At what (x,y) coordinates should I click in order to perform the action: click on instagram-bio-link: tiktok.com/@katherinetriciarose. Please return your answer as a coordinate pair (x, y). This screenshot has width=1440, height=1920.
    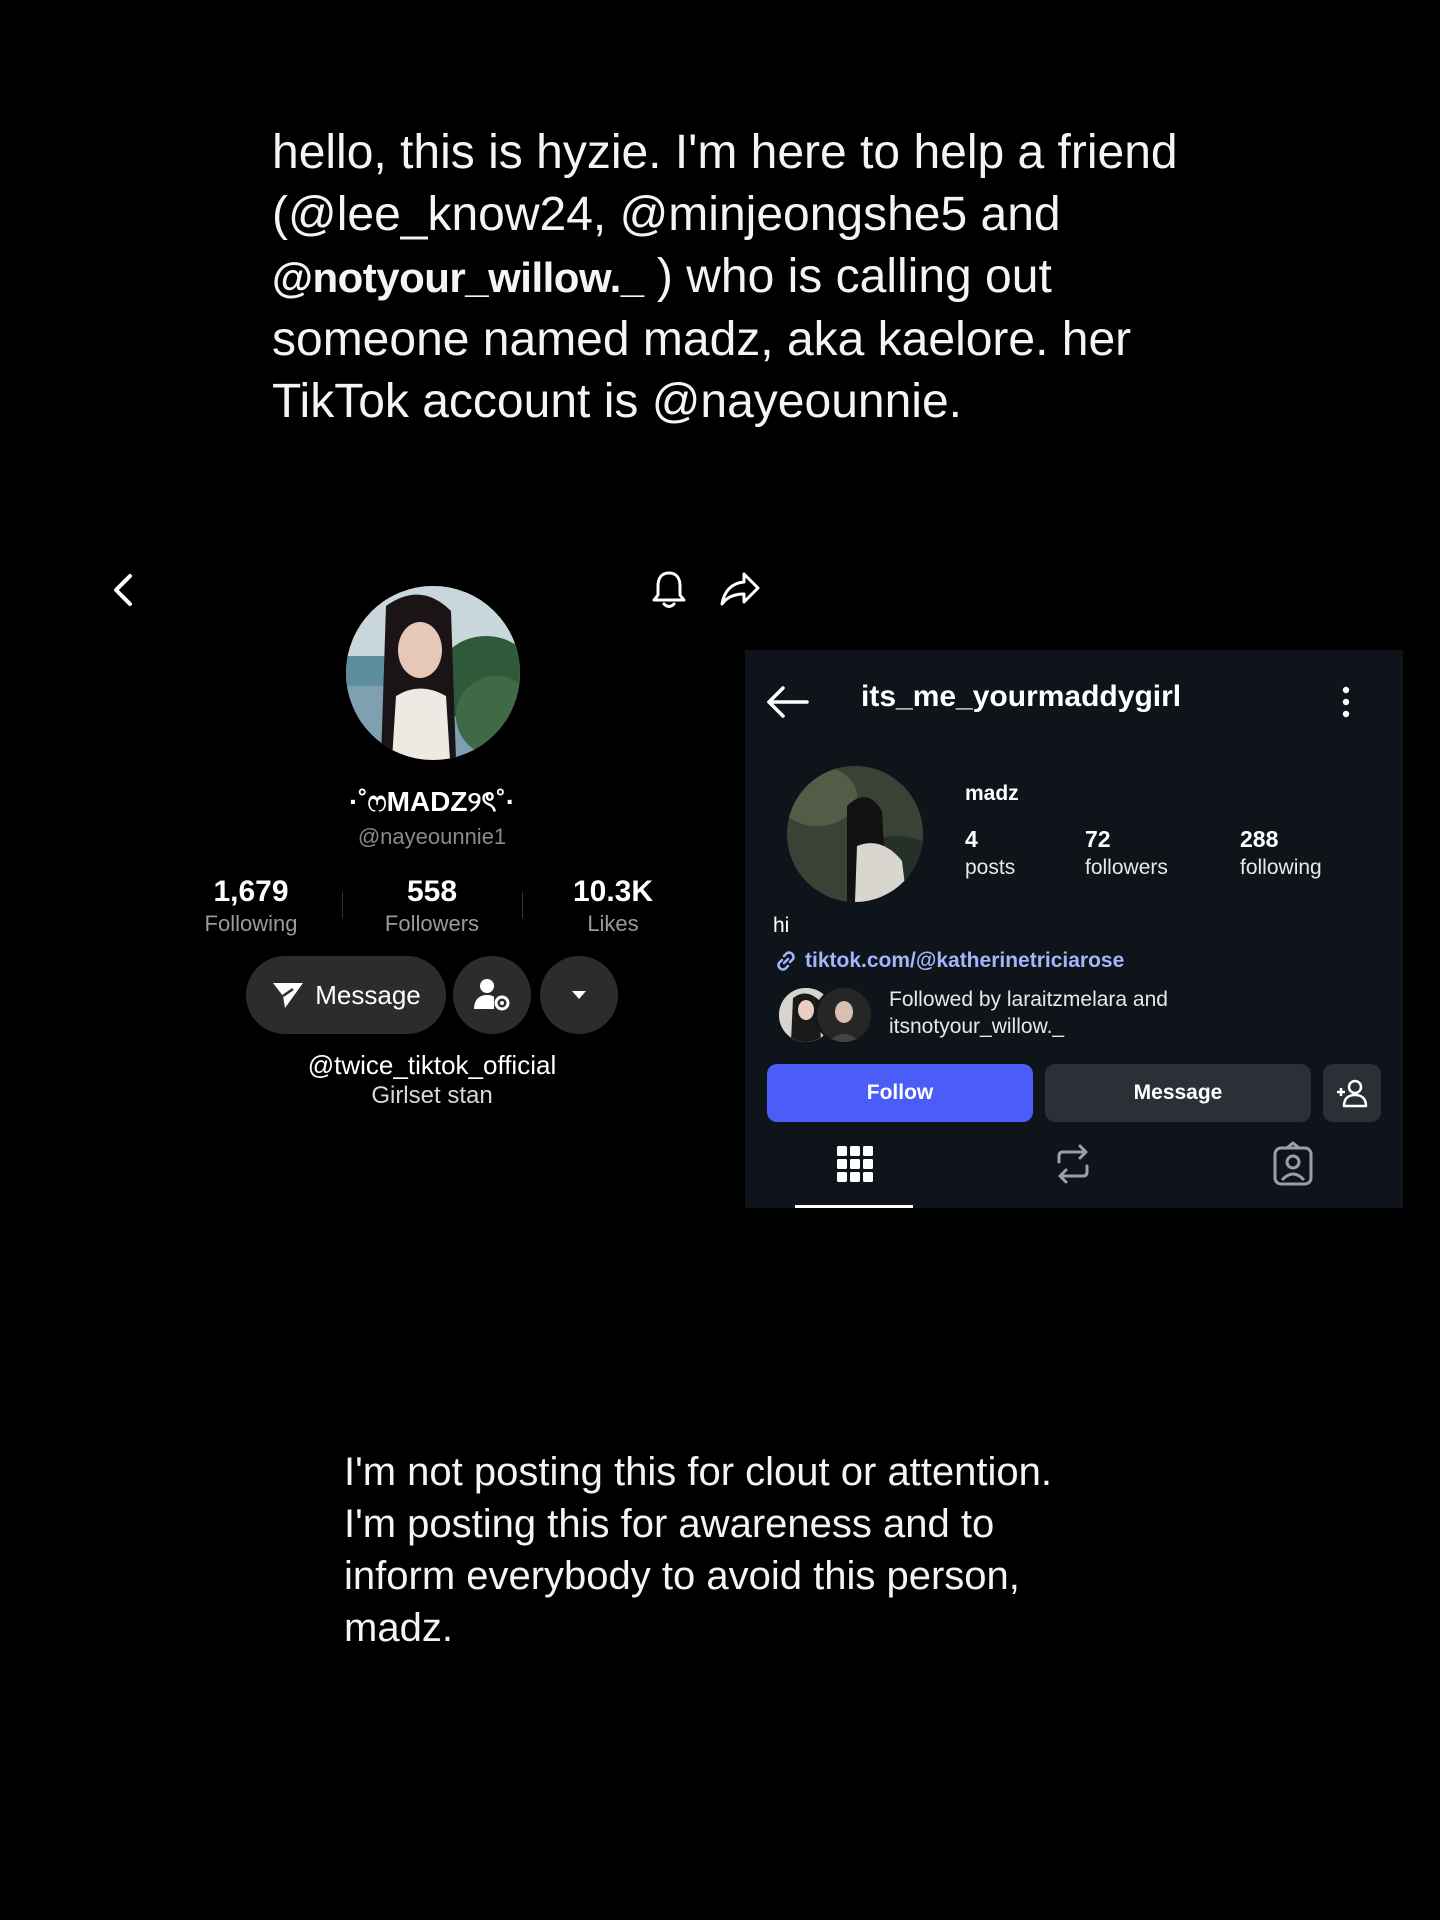
    Looking at the image, I should click on (948, 961).